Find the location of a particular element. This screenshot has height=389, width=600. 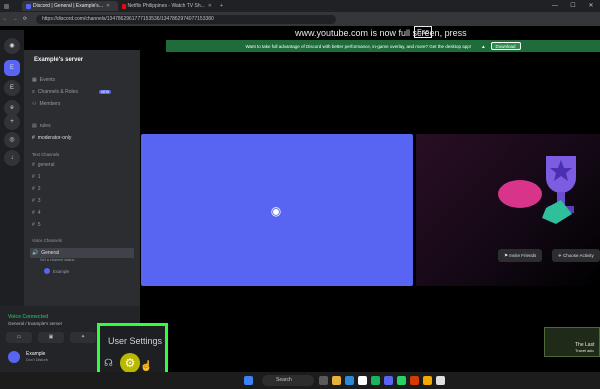

discord-logo-icon: ◉ is located at coordinates (276, 211).